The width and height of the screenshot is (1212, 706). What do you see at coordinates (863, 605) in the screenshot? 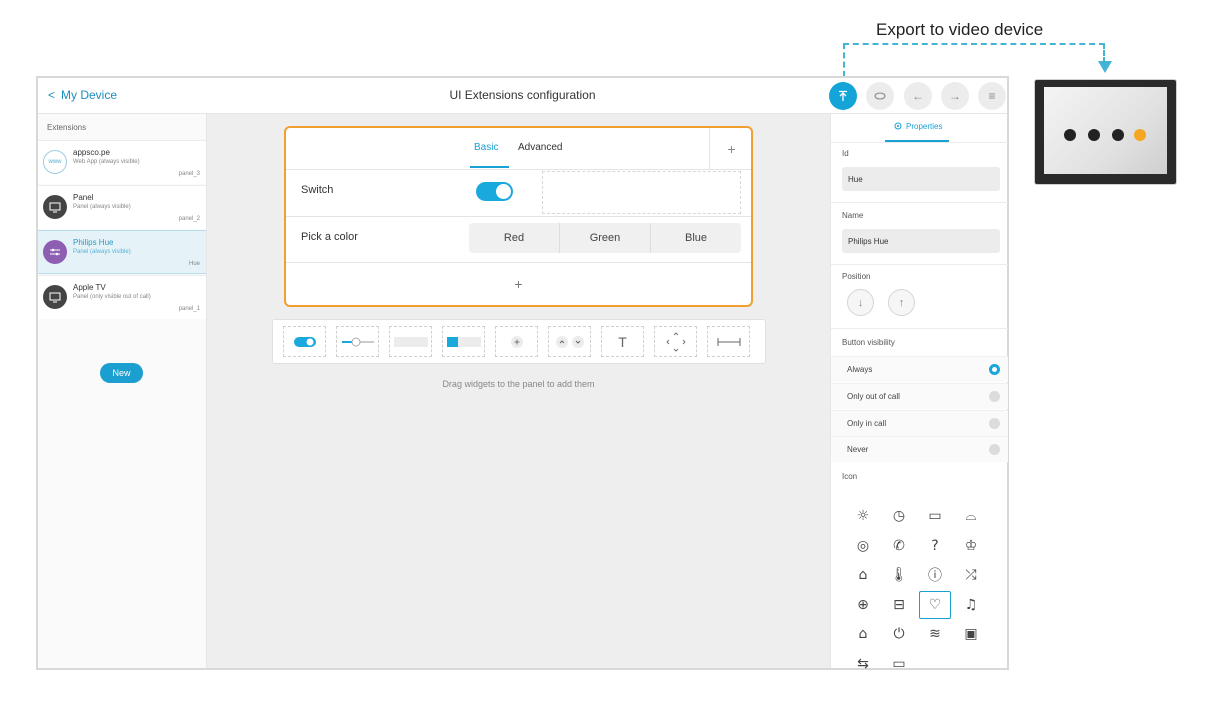
I see `globe-icon: ⊕` at bounding box center [863, 605].